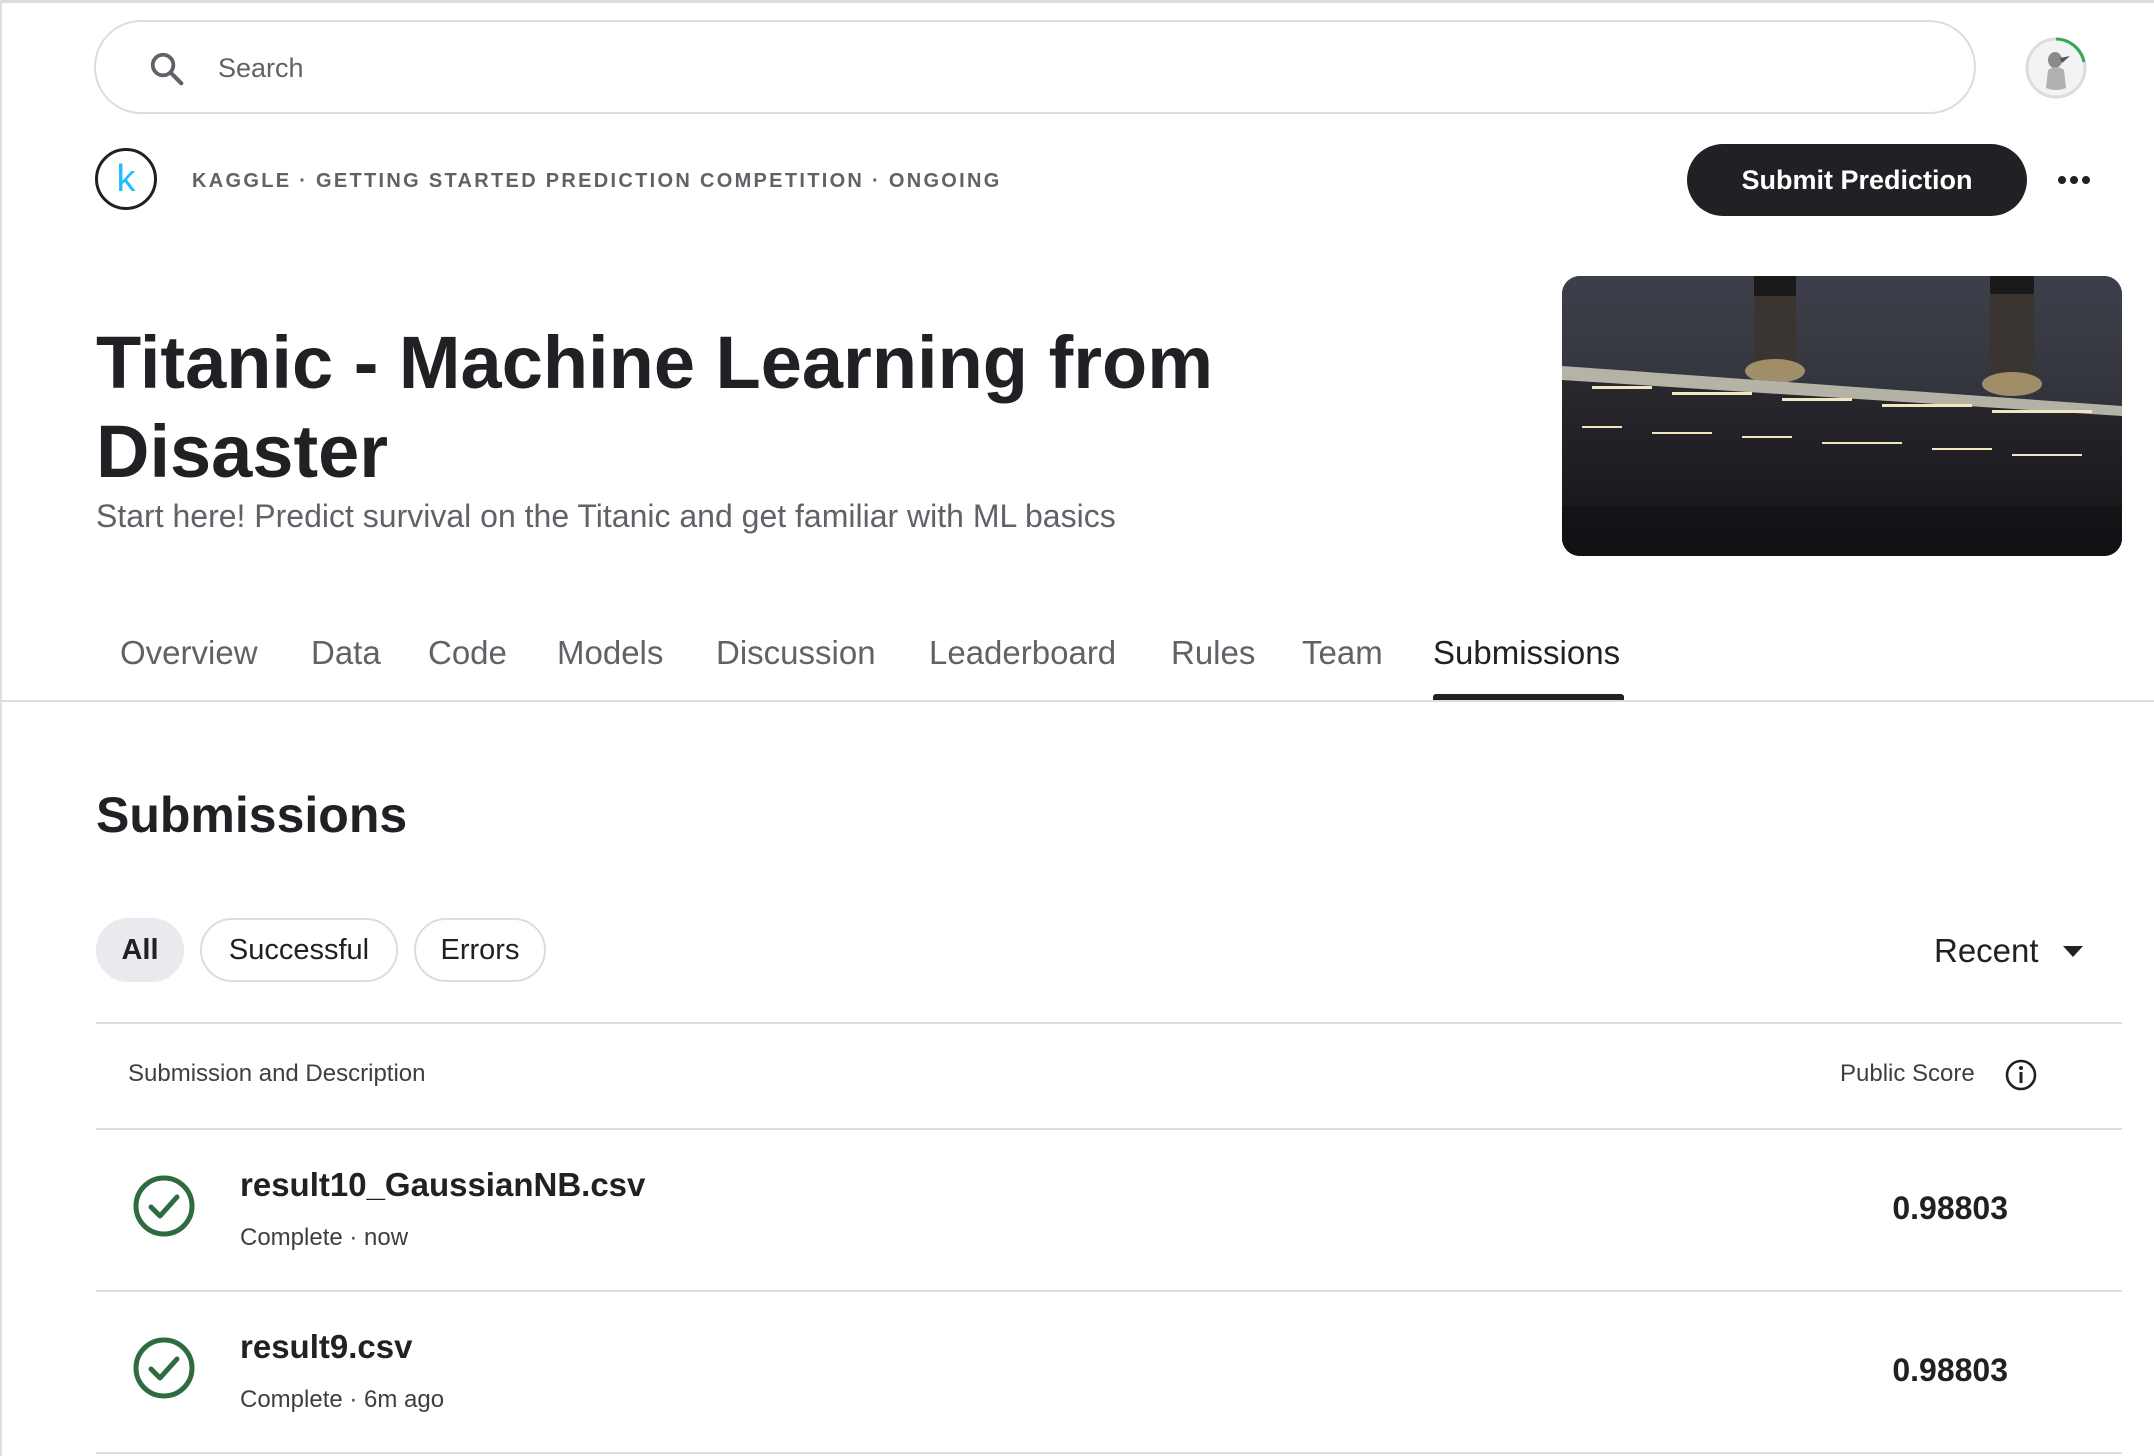 Image resolution: width=2154 pixels, height=1456 pixels. What do you see at coordinates (1022, 653) in the screenshot?
I see `tab-leaderboard: Leaderboard` at bounding box center [1022, 653].